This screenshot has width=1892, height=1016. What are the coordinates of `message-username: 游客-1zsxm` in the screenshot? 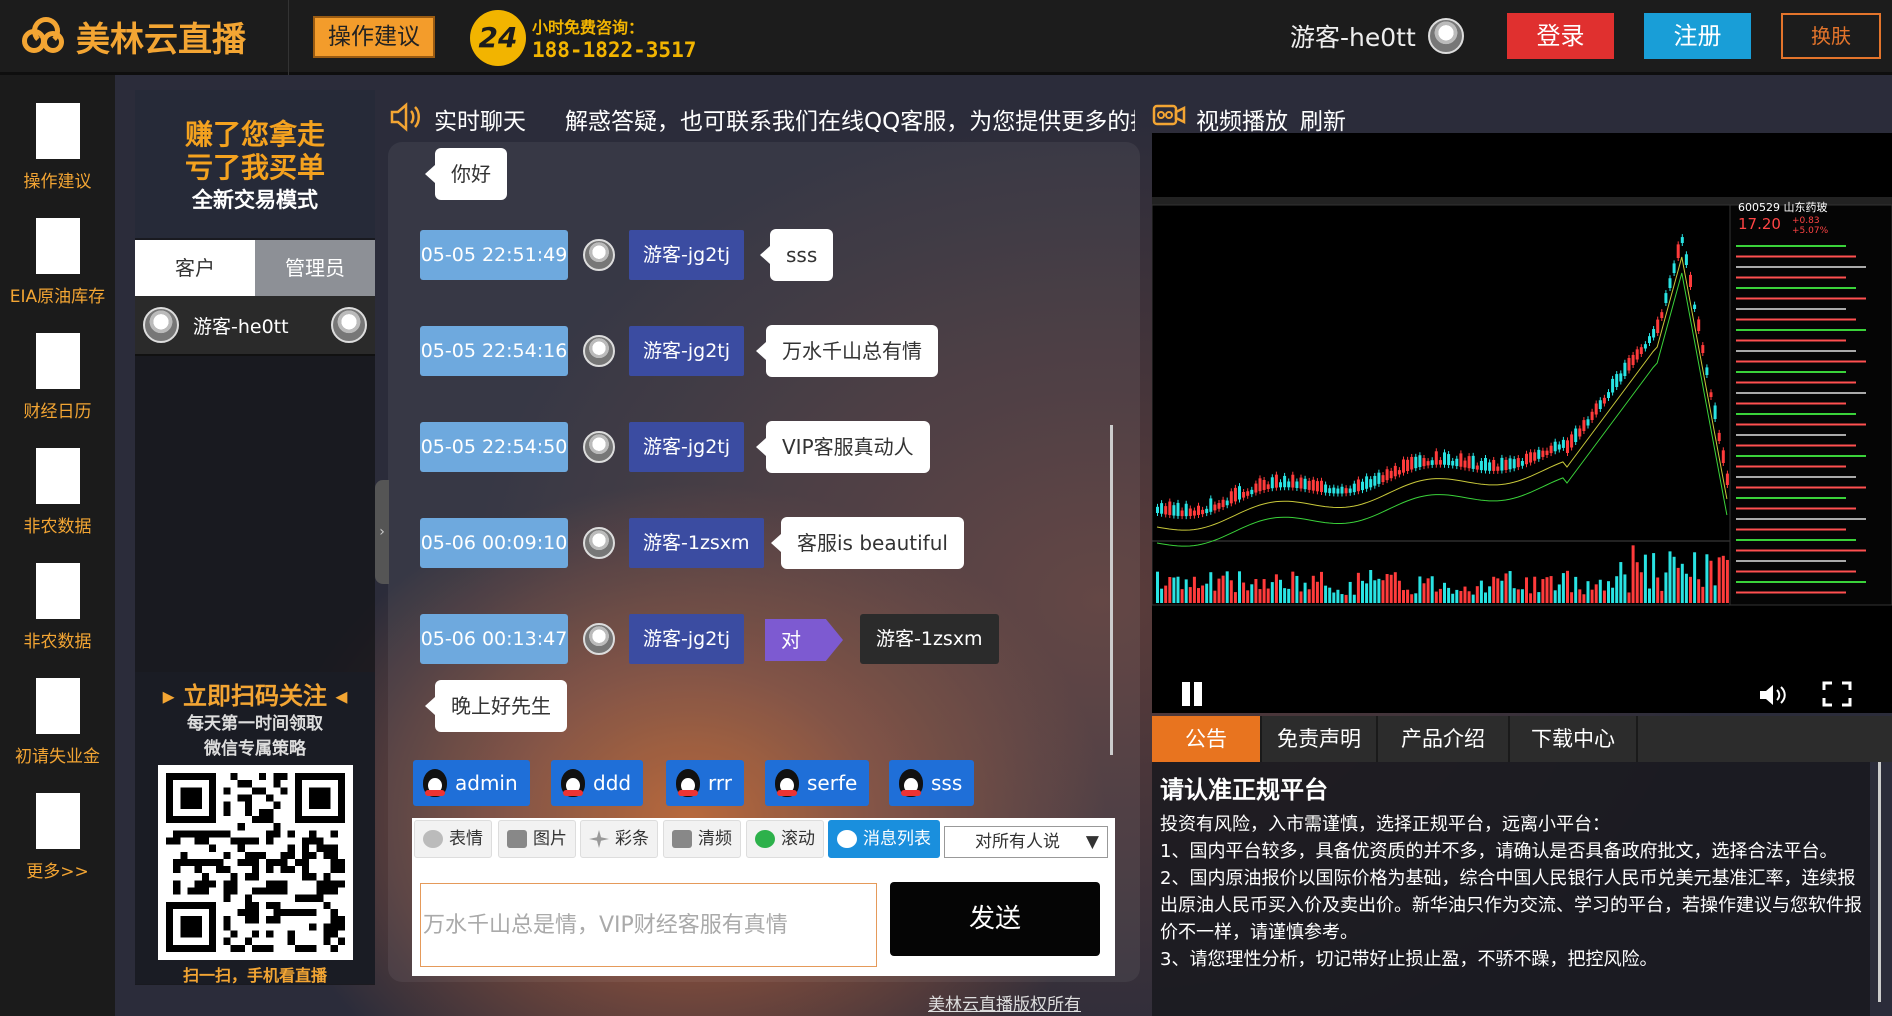 It's located at (696, 543).